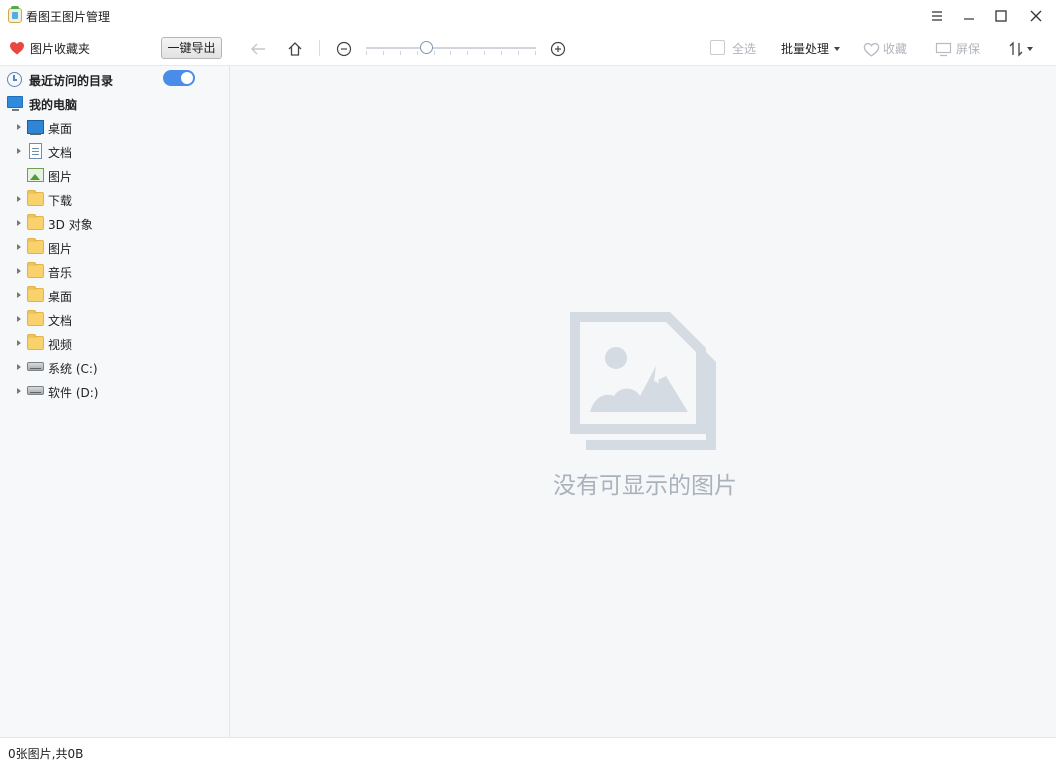 This screenshot has height=760, width=1056. I want to click on status-text: 0张图片,共0B, so click(46, 753).